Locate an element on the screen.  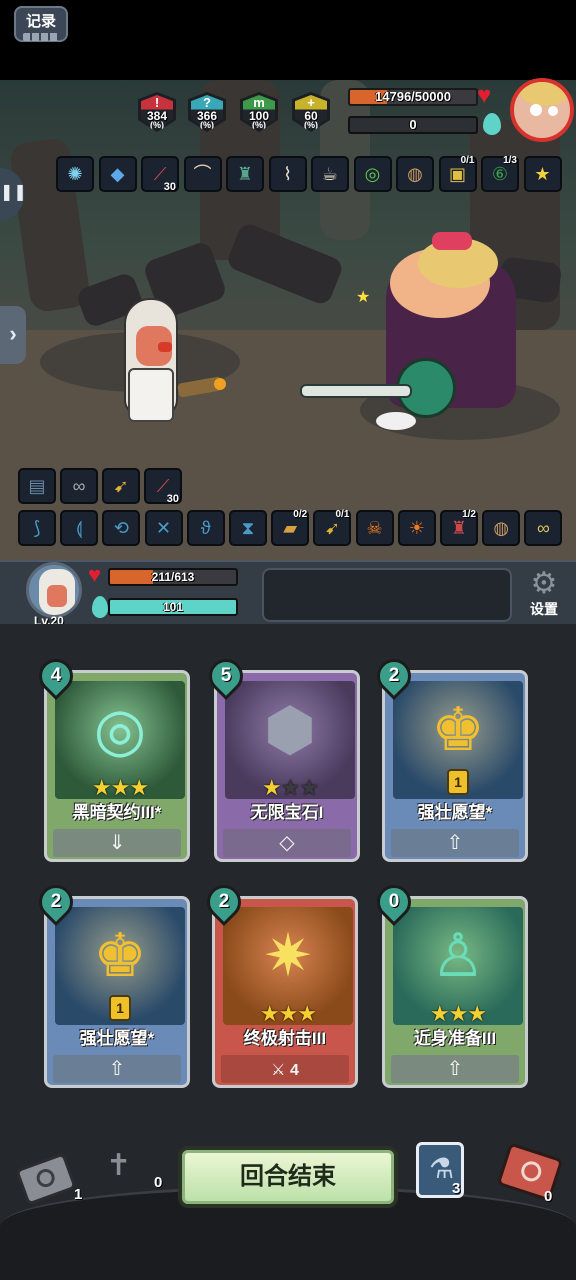
rune-3-icon: ϑ is located at coordinates (205, 528).